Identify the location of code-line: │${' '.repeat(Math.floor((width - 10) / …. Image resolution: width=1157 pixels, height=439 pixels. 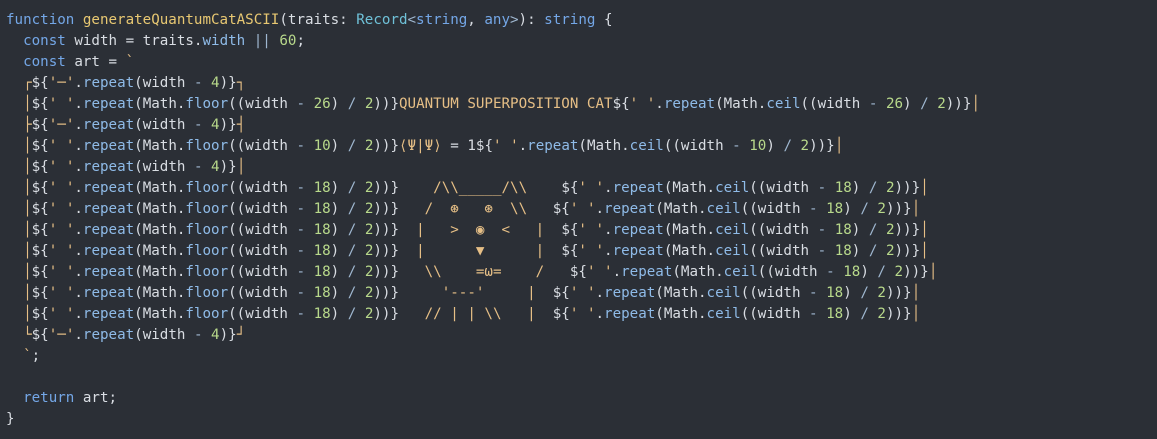
(581, 146).